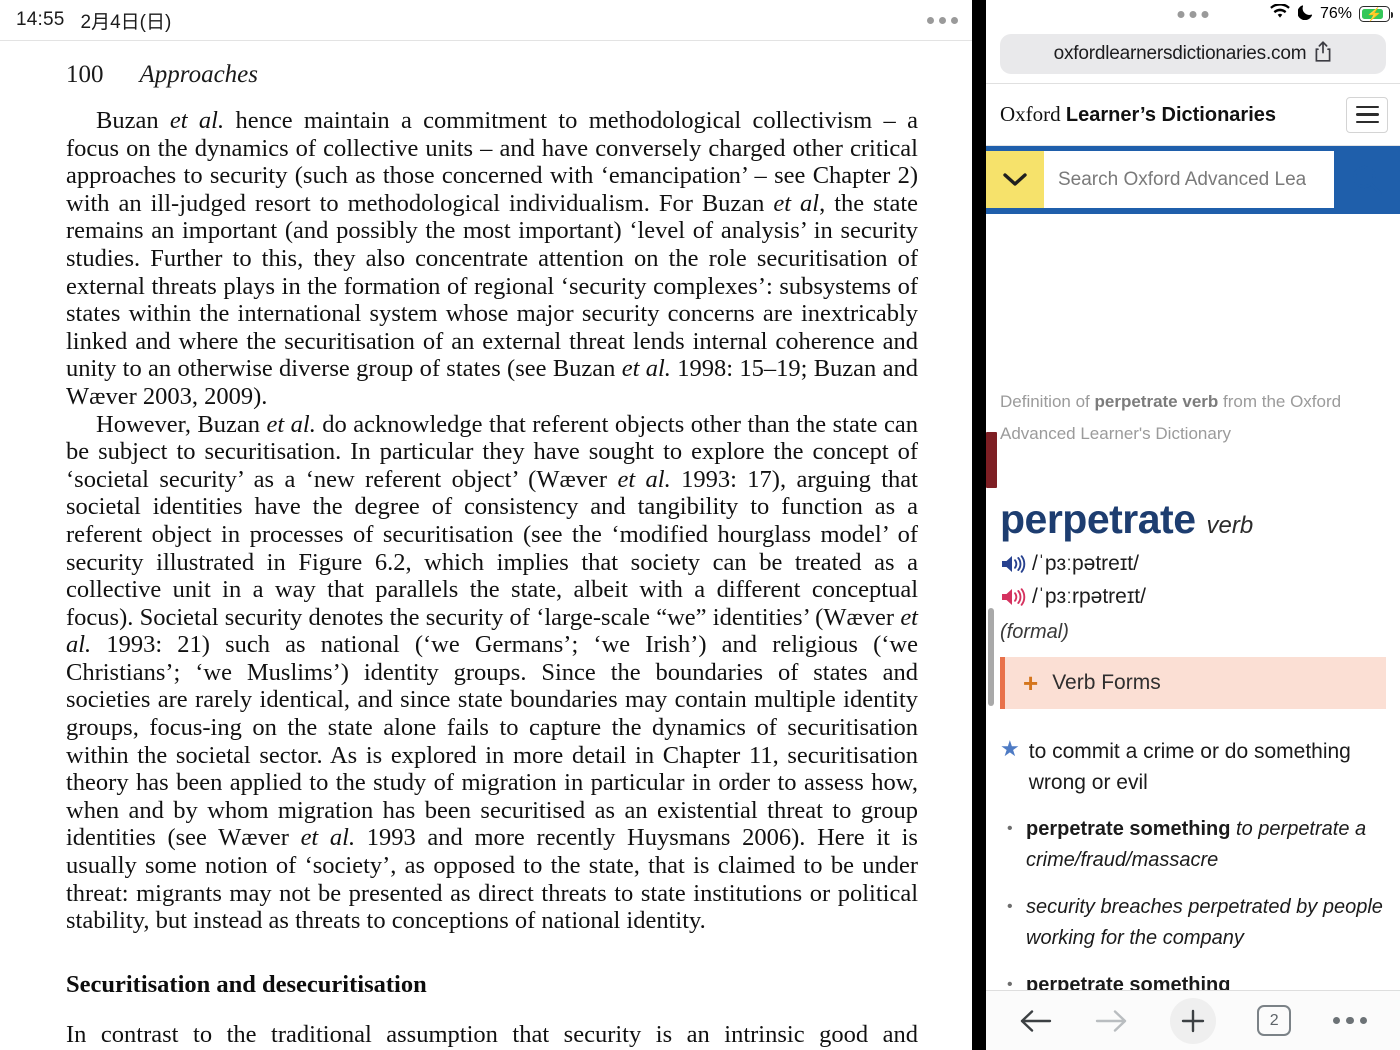  Describe the element at coordinates (1156, 401) in the screenshot. I see `source-headword: perpetrate verb` at that location.